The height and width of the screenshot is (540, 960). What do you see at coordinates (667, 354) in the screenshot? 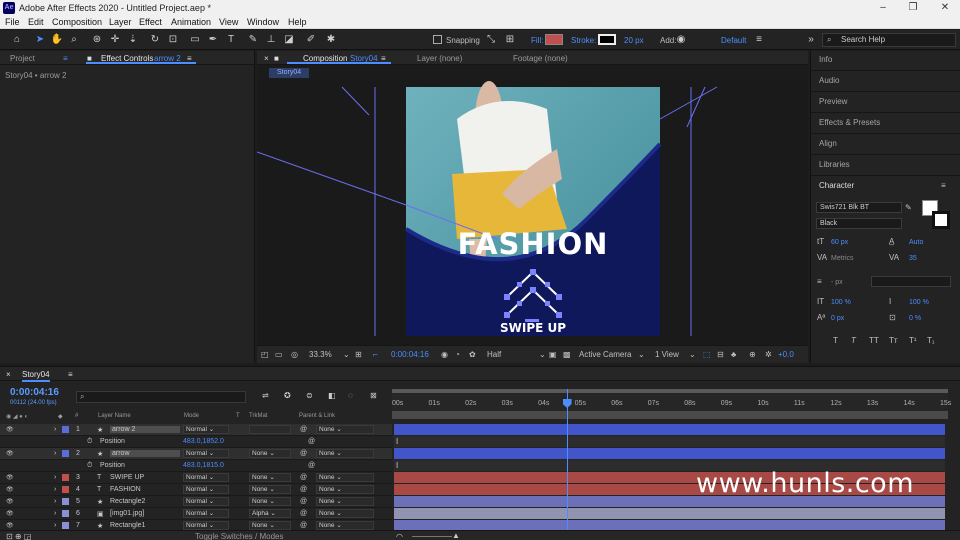
I see `views-value: 1 View` at bounding box center [667, 354].